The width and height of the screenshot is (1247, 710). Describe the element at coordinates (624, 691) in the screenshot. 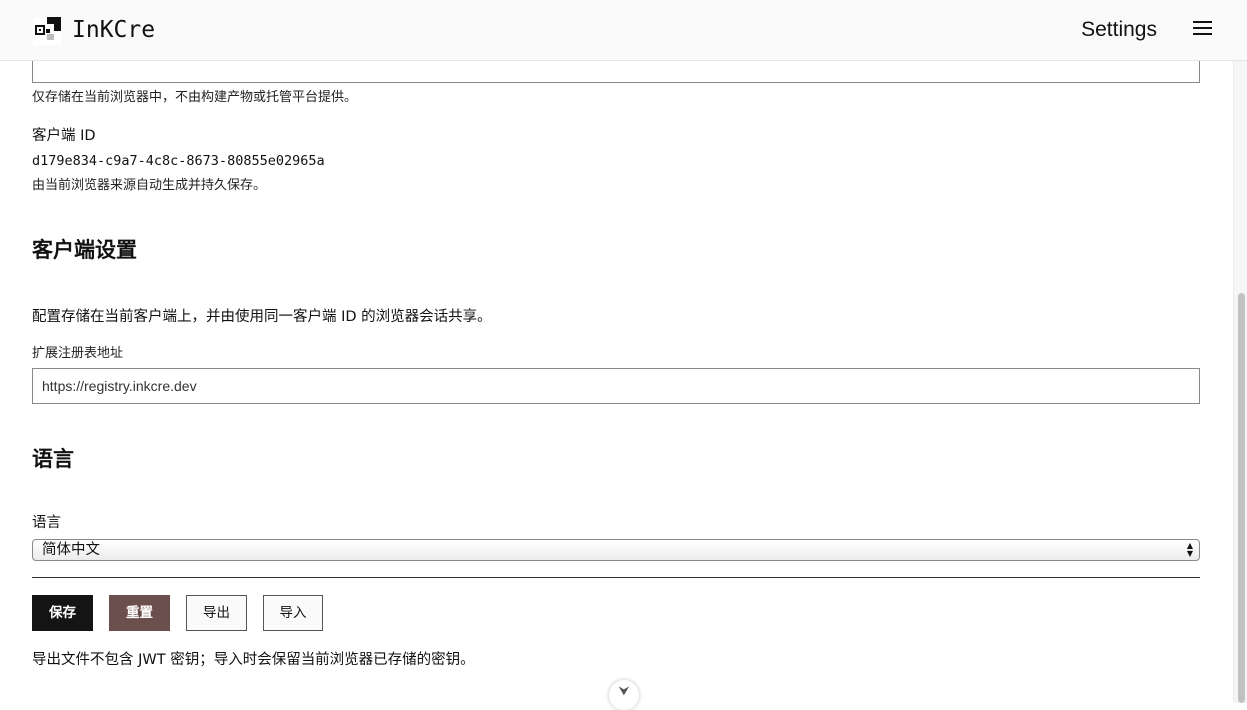

I see `chevron-down-icon: ⮟` at that location.